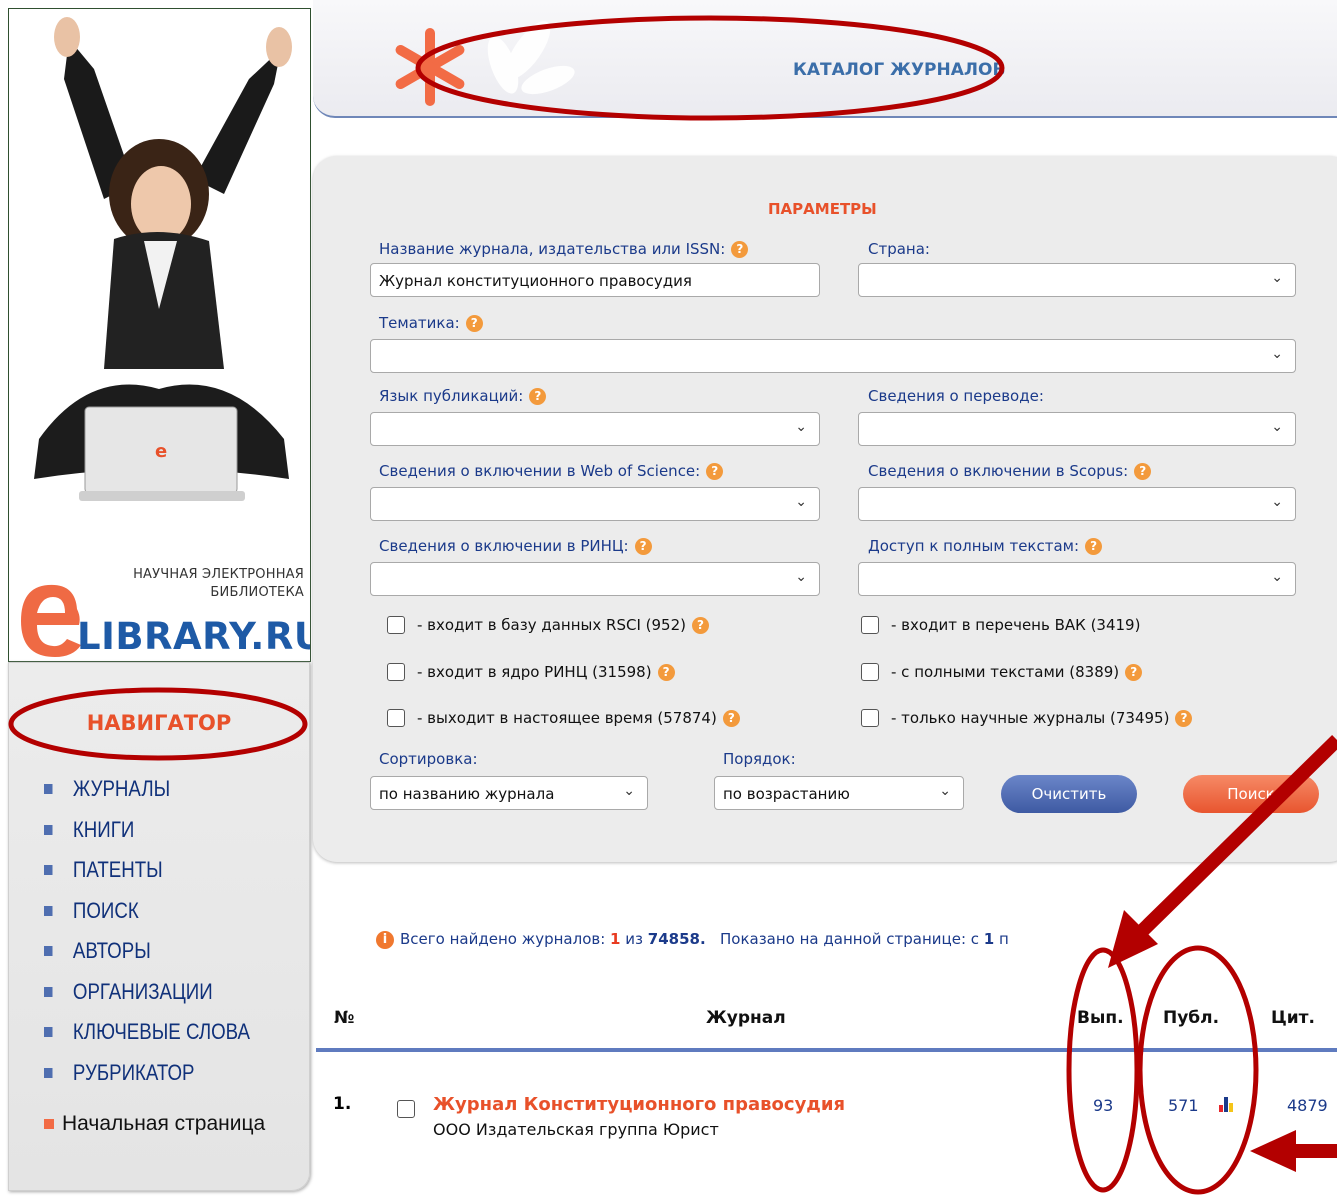 The image size is (1337, 1199). What do you see at coordinates (1313, 1151) in the screenshot?
I see `annotation-arrow-horizontal` at bounding box center [1313, 1151].